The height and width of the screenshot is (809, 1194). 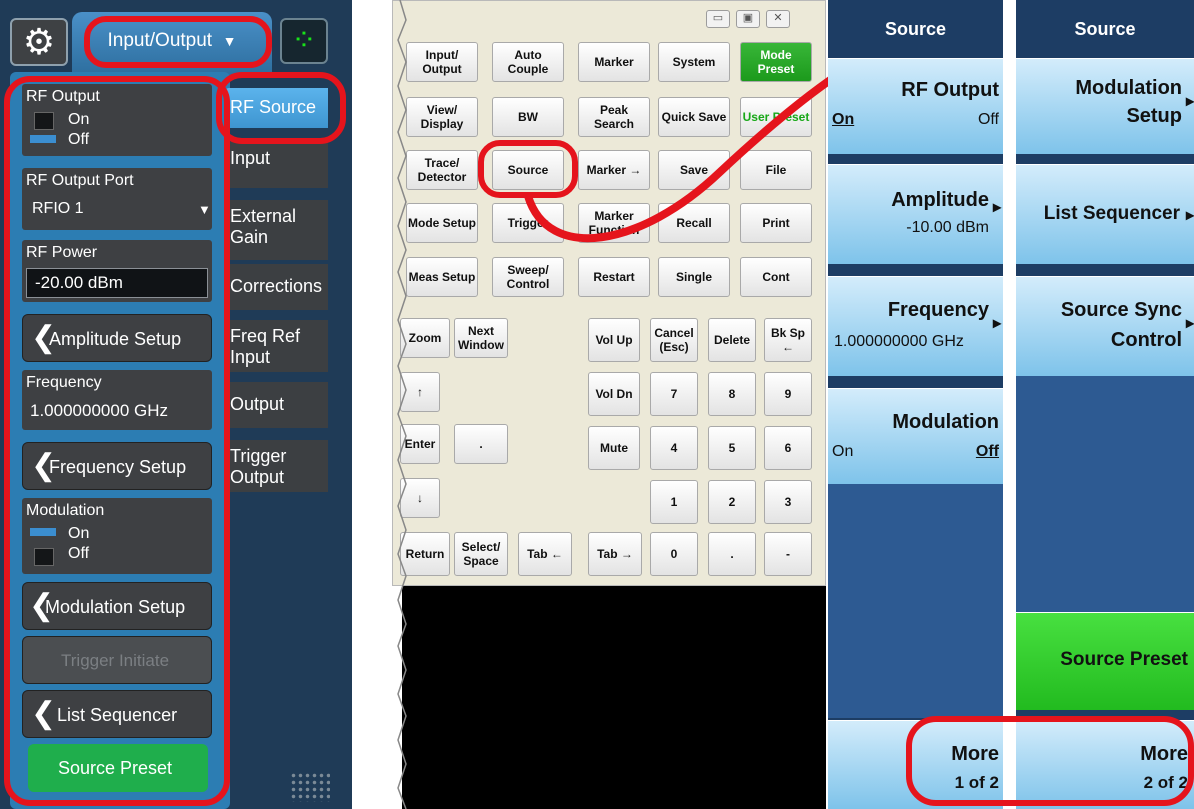 What do you see at coordinates (481, 338) in the screenshot?
I see `key-nav-1: Next Window` at bounding box center [481, 338].